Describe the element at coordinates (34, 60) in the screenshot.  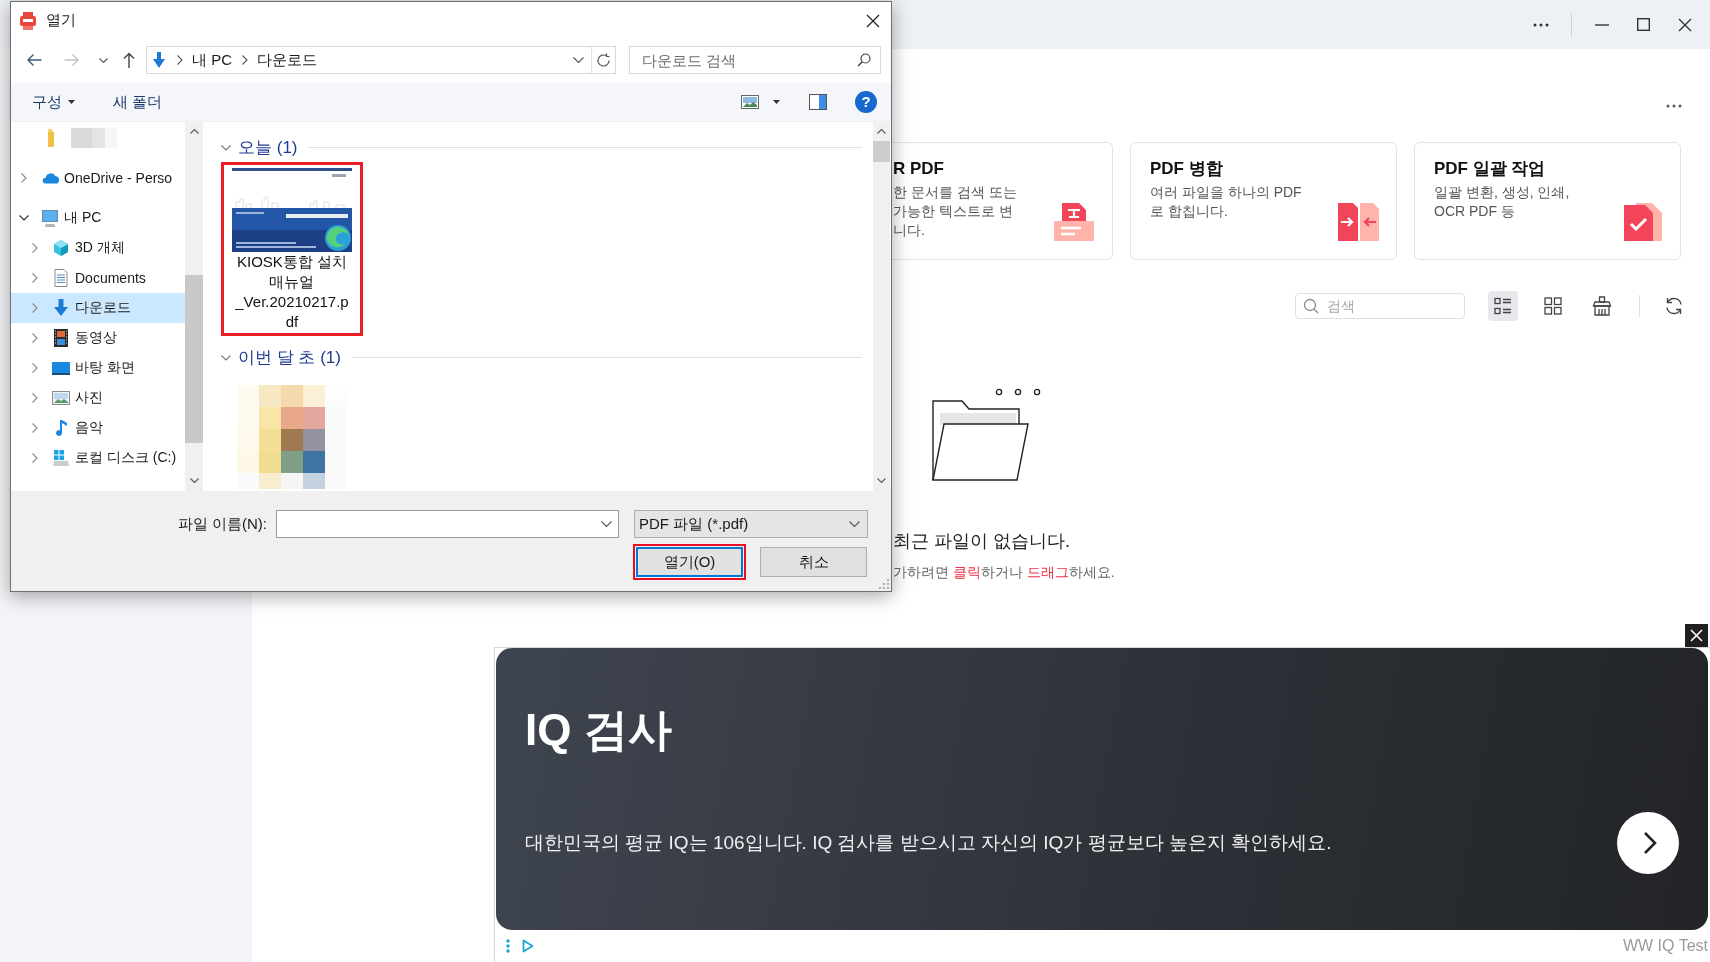
I see `back-arrow-icon` at that location.